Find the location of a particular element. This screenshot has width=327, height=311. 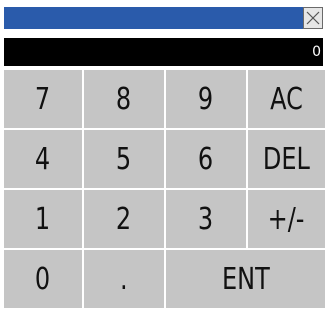

key-2-label: 2 is located at coordinates (124, 219).